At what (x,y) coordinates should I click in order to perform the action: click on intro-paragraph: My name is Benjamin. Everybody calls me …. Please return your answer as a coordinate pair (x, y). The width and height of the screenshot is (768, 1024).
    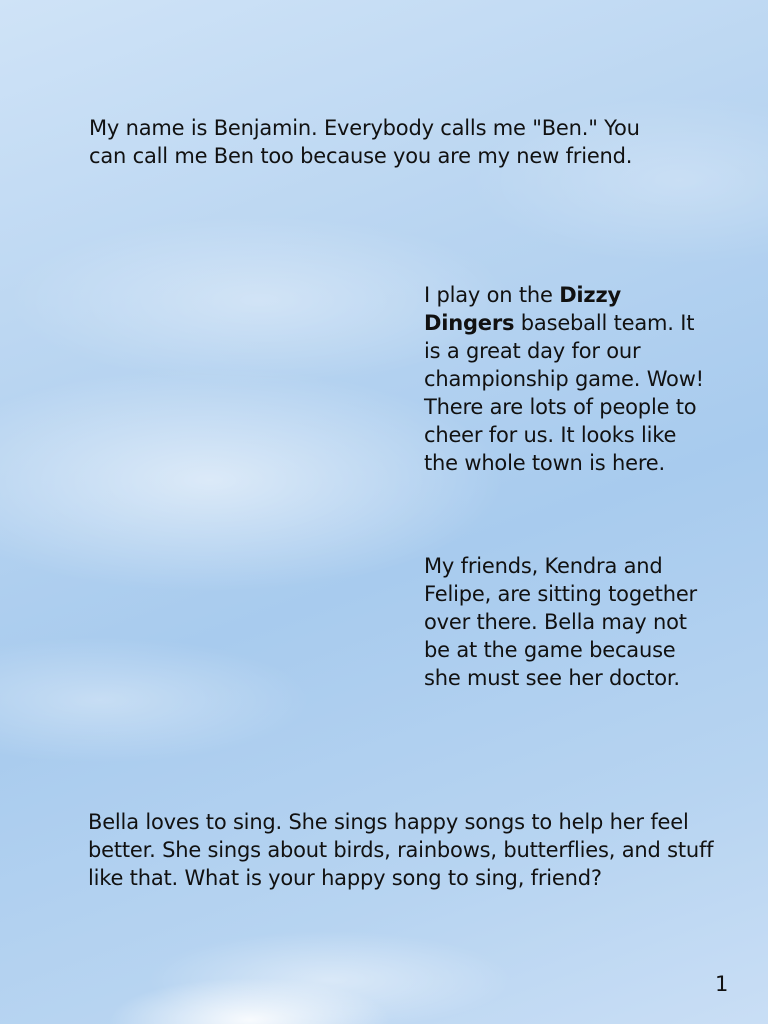
    Looking at the image, I should click on (364, 142).